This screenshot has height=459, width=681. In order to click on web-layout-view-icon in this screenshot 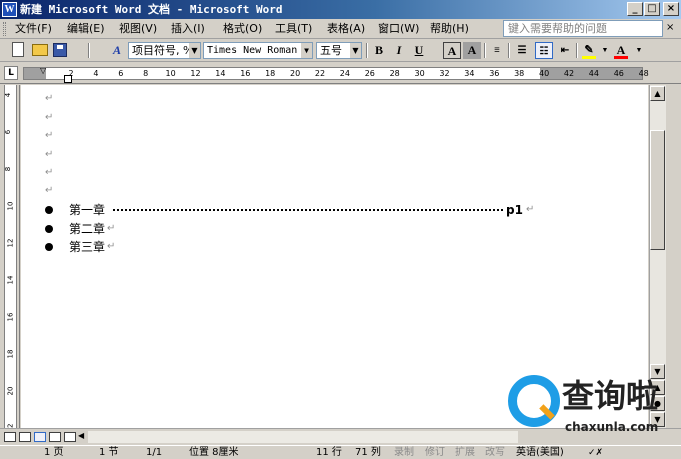, I will do `click(25, 437)`.